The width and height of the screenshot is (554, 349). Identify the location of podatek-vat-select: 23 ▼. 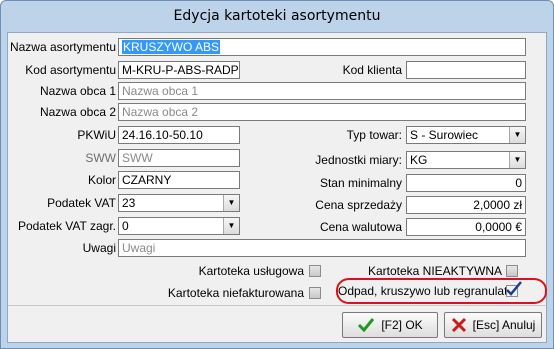
(179, 203).